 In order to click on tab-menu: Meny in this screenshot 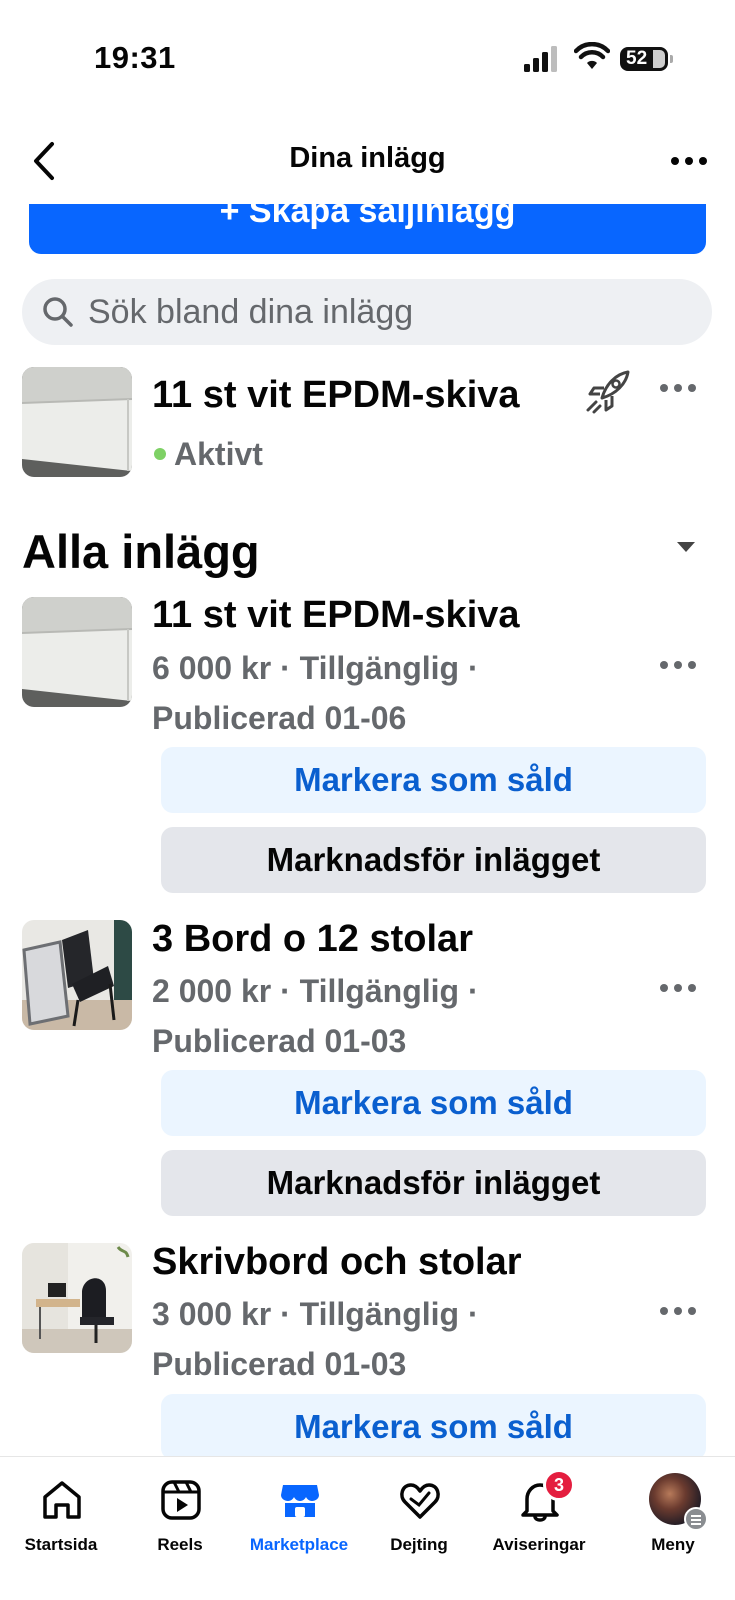, I will do `click(673, 1528)`.